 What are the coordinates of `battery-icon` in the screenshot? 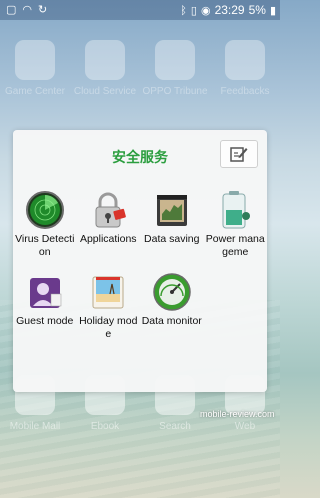 It's located at (236, 210).